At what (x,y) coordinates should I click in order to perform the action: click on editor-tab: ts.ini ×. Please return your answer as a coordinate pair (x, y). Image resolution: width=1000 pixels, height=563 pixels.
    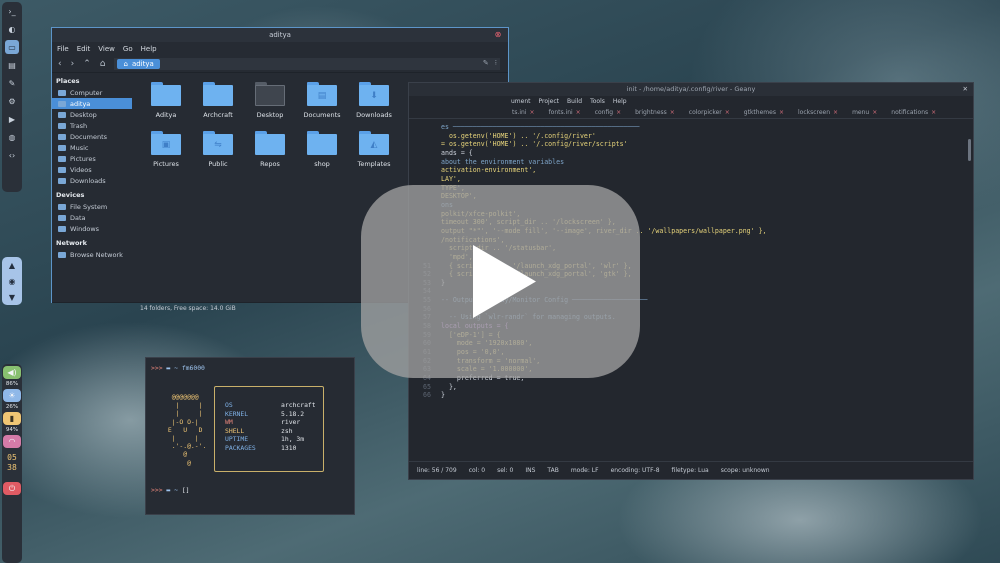
    Looking at the image, I should click on (523, 112).